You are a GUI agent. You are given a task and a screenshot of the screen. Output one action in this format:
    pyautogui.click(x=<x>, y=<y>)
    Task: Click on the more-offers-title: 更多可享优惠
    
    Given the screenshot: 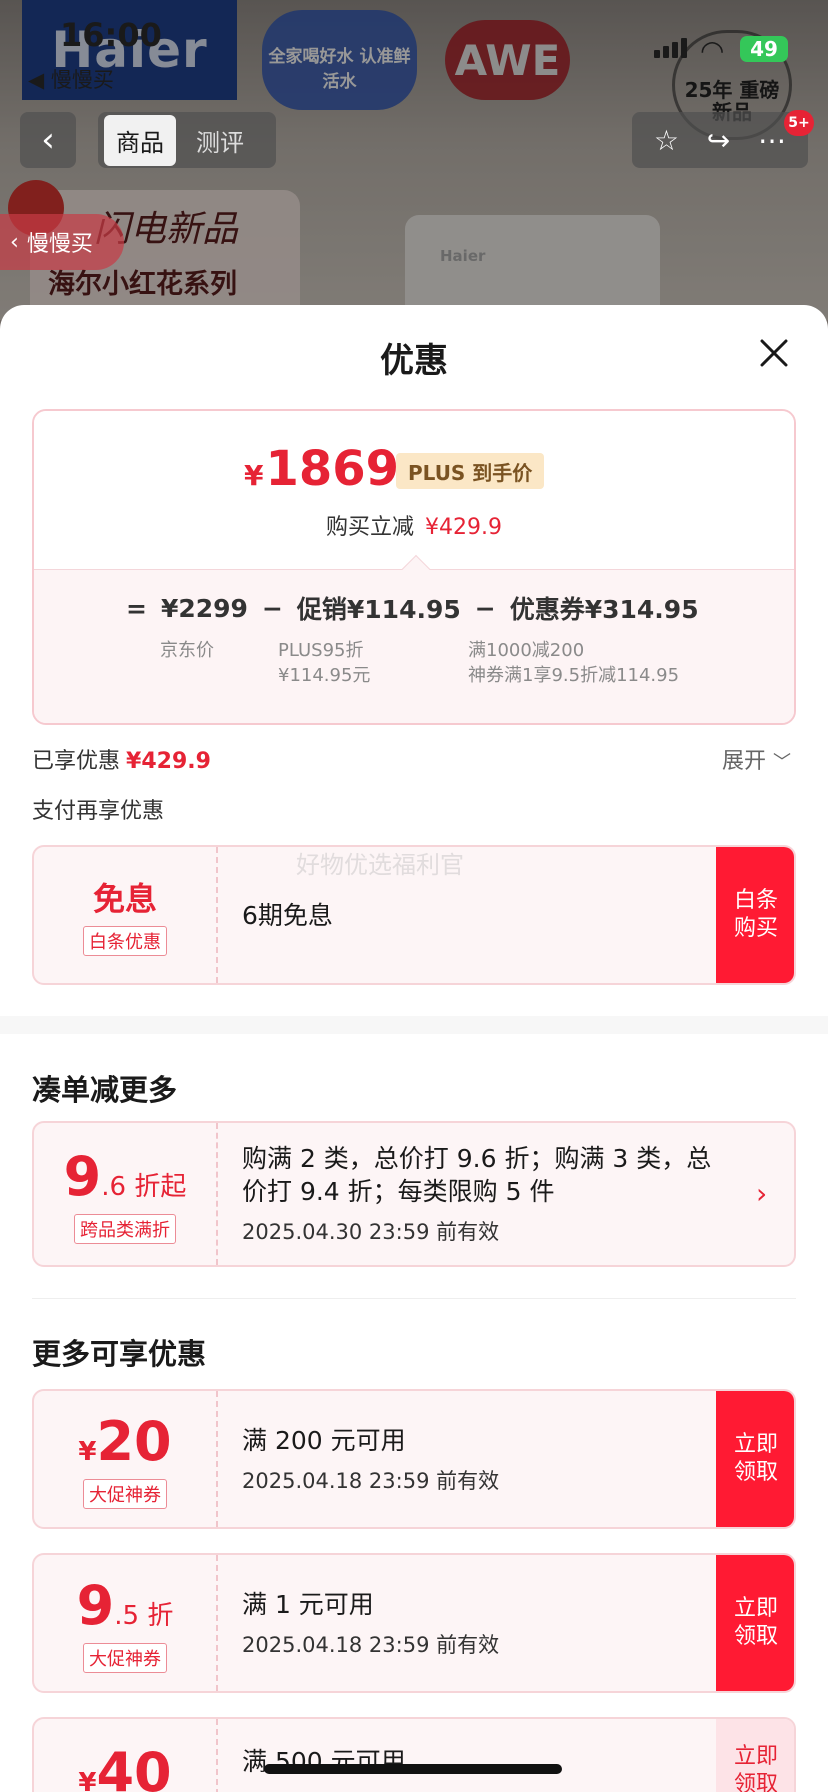 What is the action you would take?
    pyautogui.click(x=119, y=1354)
    